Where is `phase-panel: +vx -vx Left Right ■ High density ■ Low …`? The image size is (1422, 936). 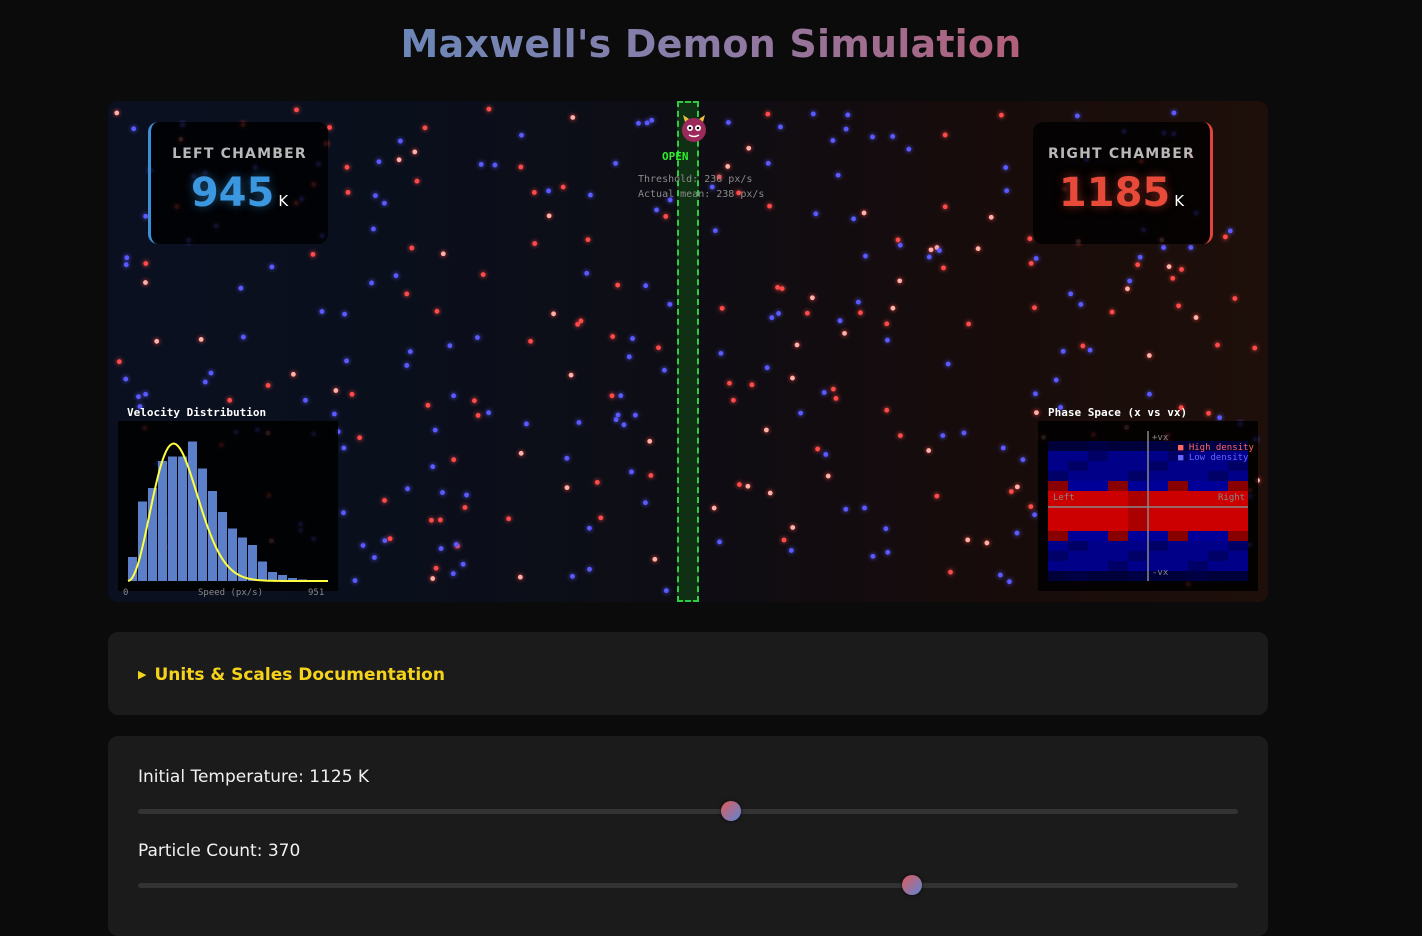
phase-panel: +vx -vx Left Right ■ High density ■ Low … is located at coordinates (1148, 506).